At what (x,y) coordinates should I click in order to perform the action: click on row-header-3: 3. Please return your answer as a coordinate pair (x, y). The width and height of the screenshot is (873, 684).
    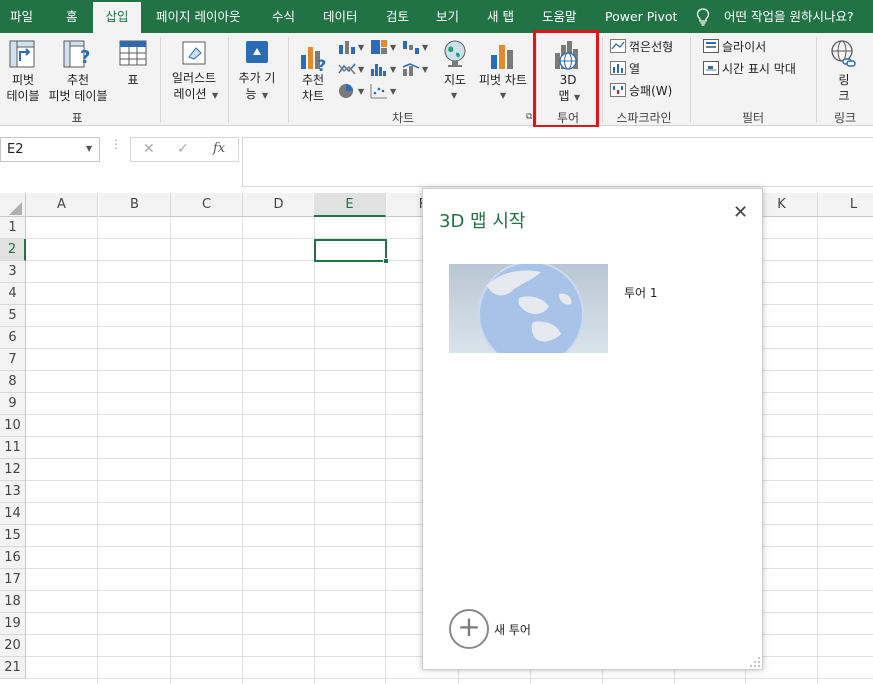
    Looking at the image, I should click on (13, 272).